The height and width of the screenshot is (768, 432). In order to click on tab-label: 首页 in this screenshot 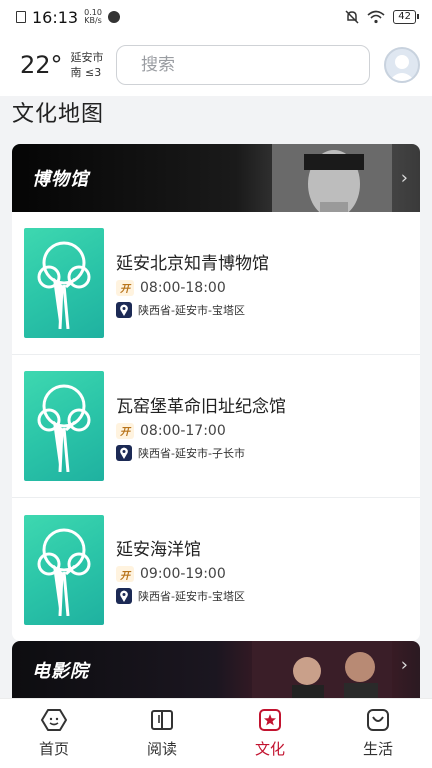, I will do `click(53, 749)`.